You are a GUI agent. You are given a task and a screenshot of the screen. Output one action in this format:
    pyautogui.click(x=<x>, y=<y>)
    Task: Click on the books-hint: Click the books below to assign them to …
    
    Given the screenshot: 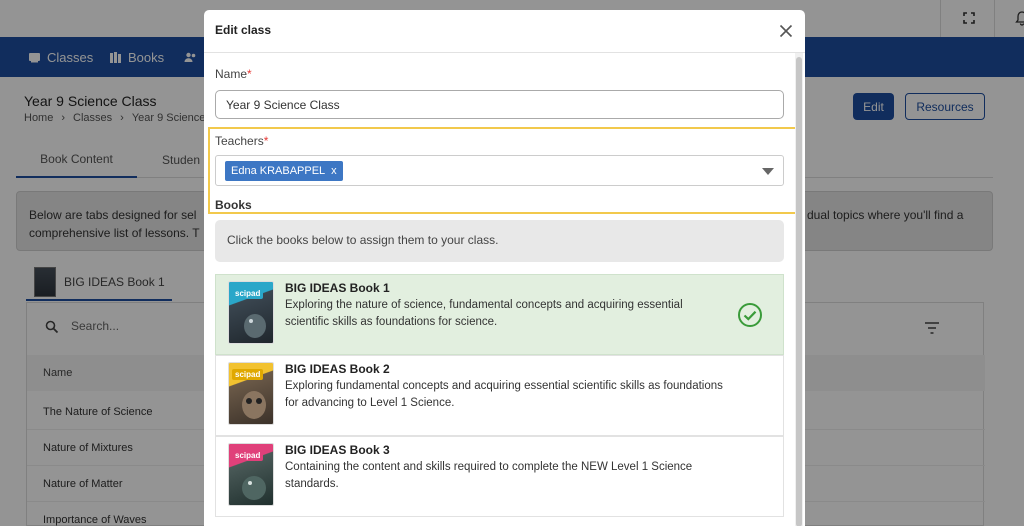 What is the action you would take?
    pyautogui.click(x=499, y=241)
    